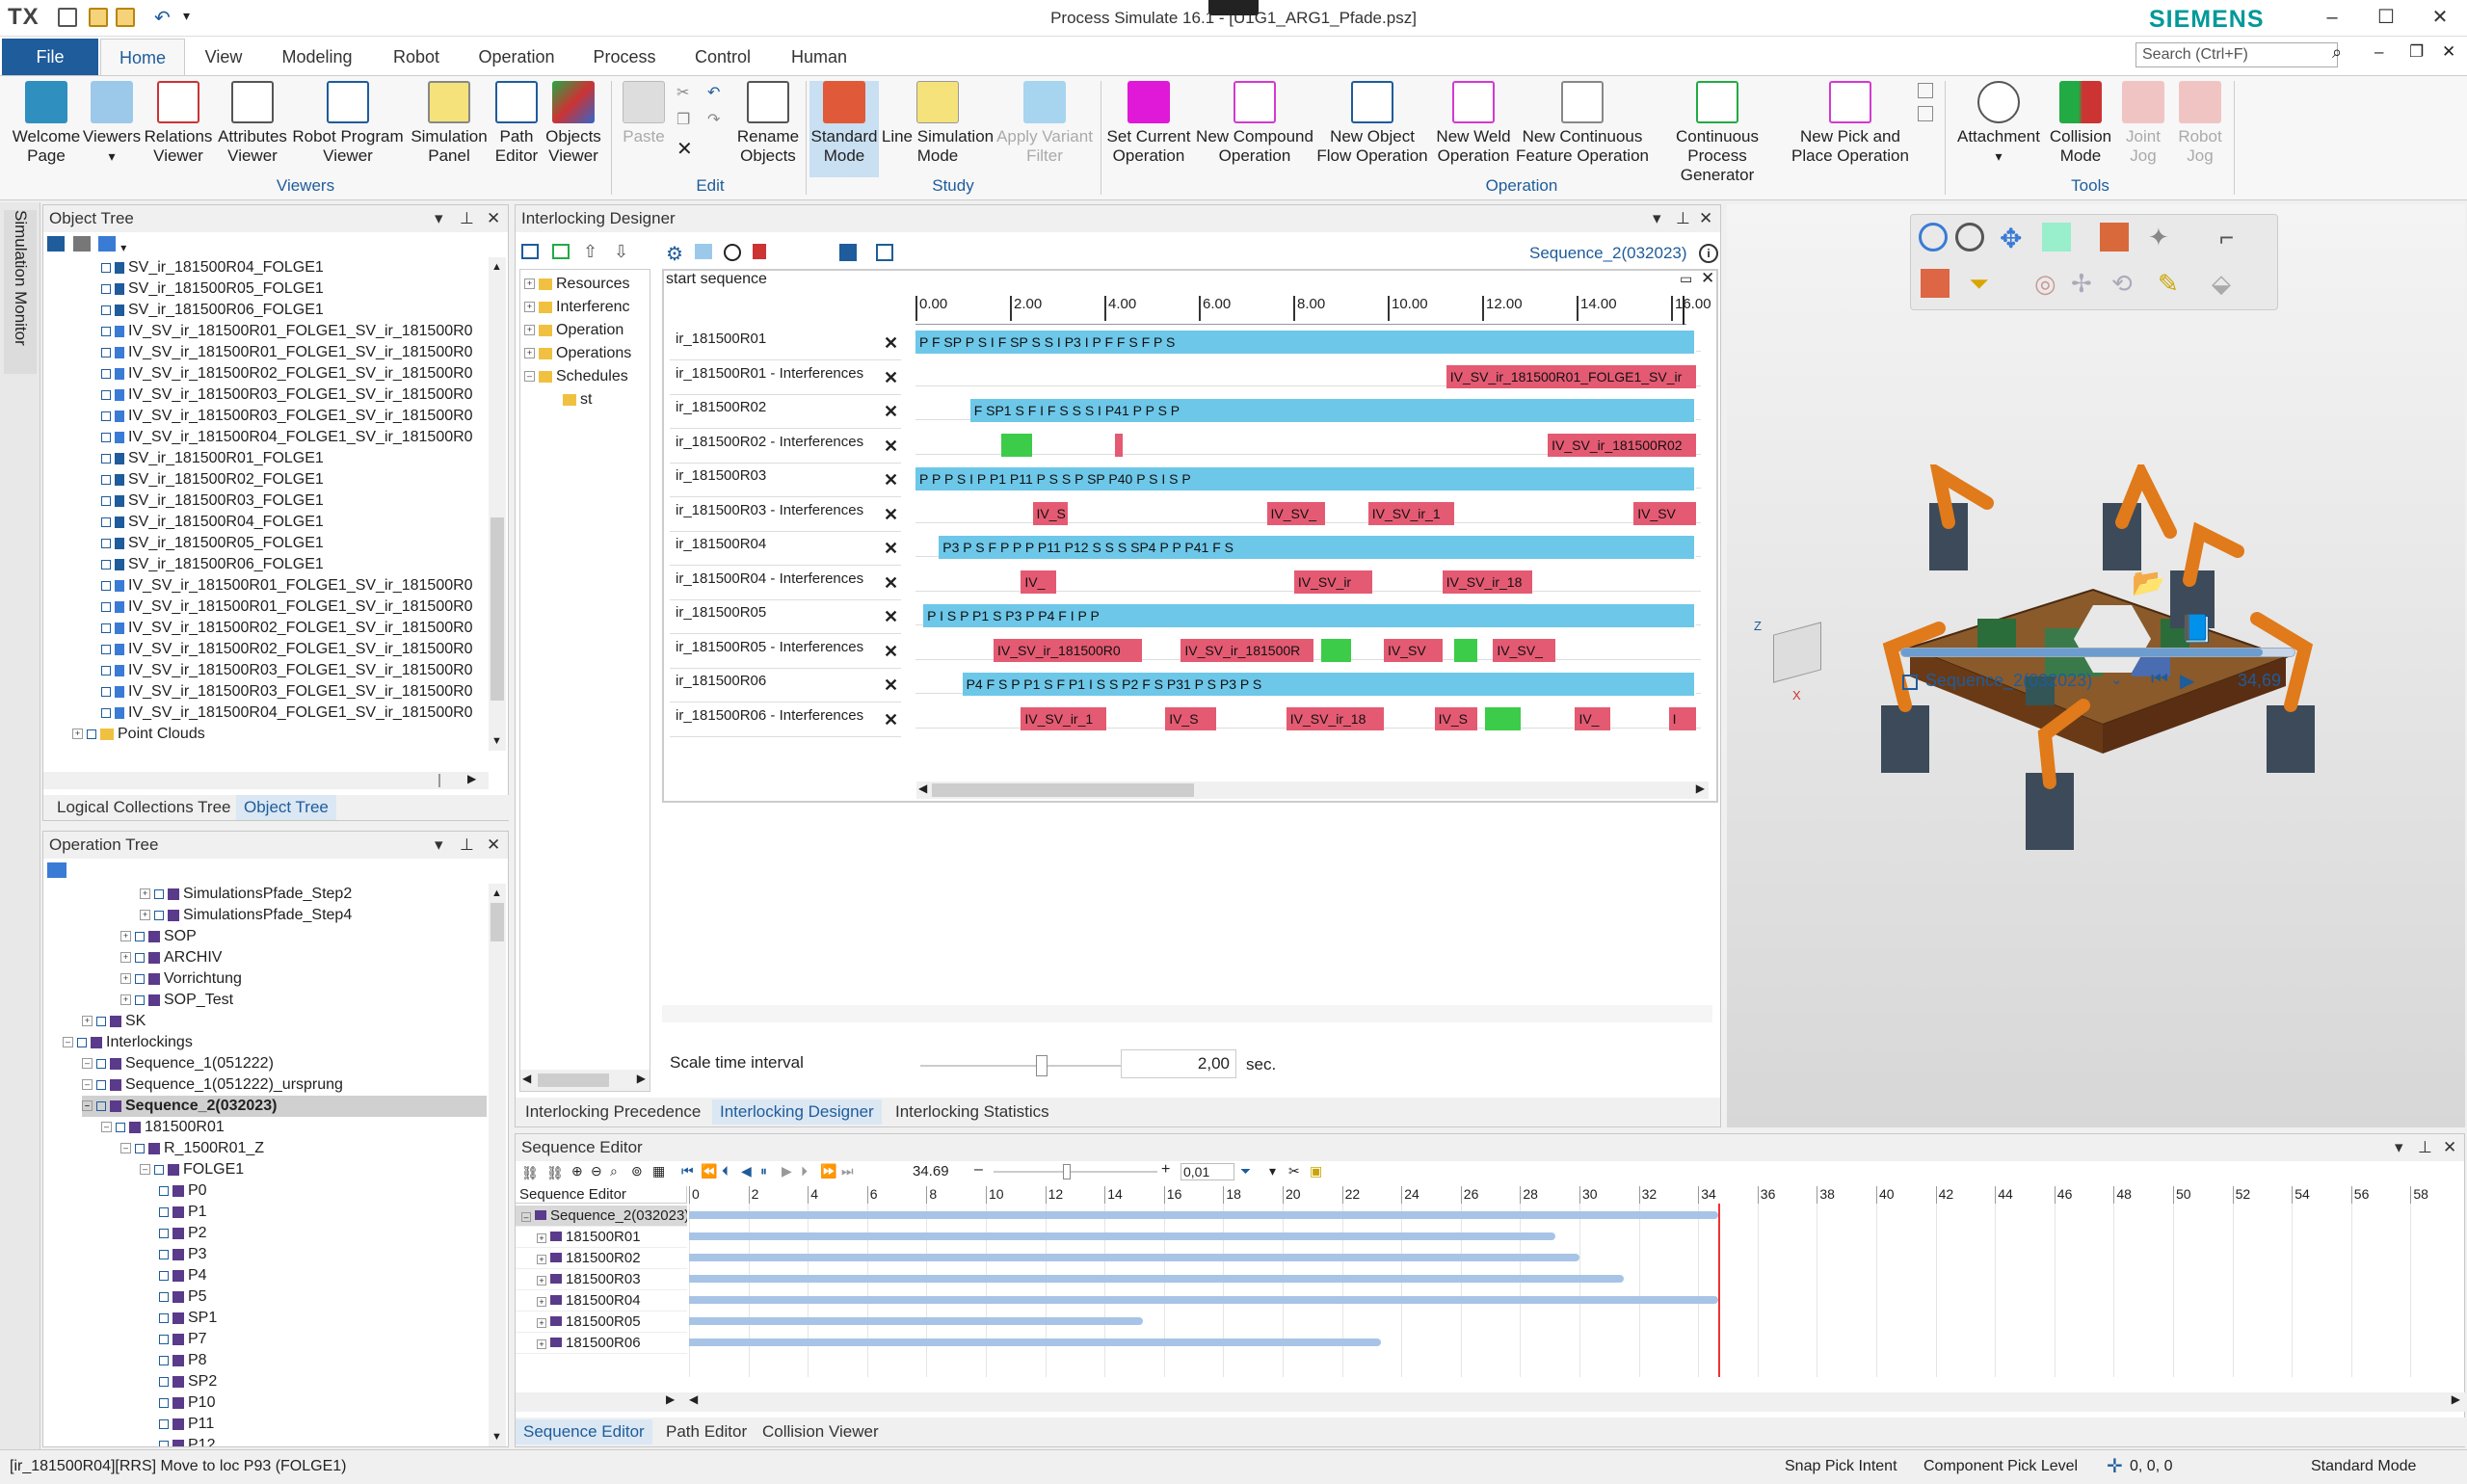 Image resolution: width=2467 pixels, height=1484 pixels. What do you see at coordinates (2151, 586) in the screenshot?
I see `open-folder-icon: 📂` at bounding box center [2151, 586].